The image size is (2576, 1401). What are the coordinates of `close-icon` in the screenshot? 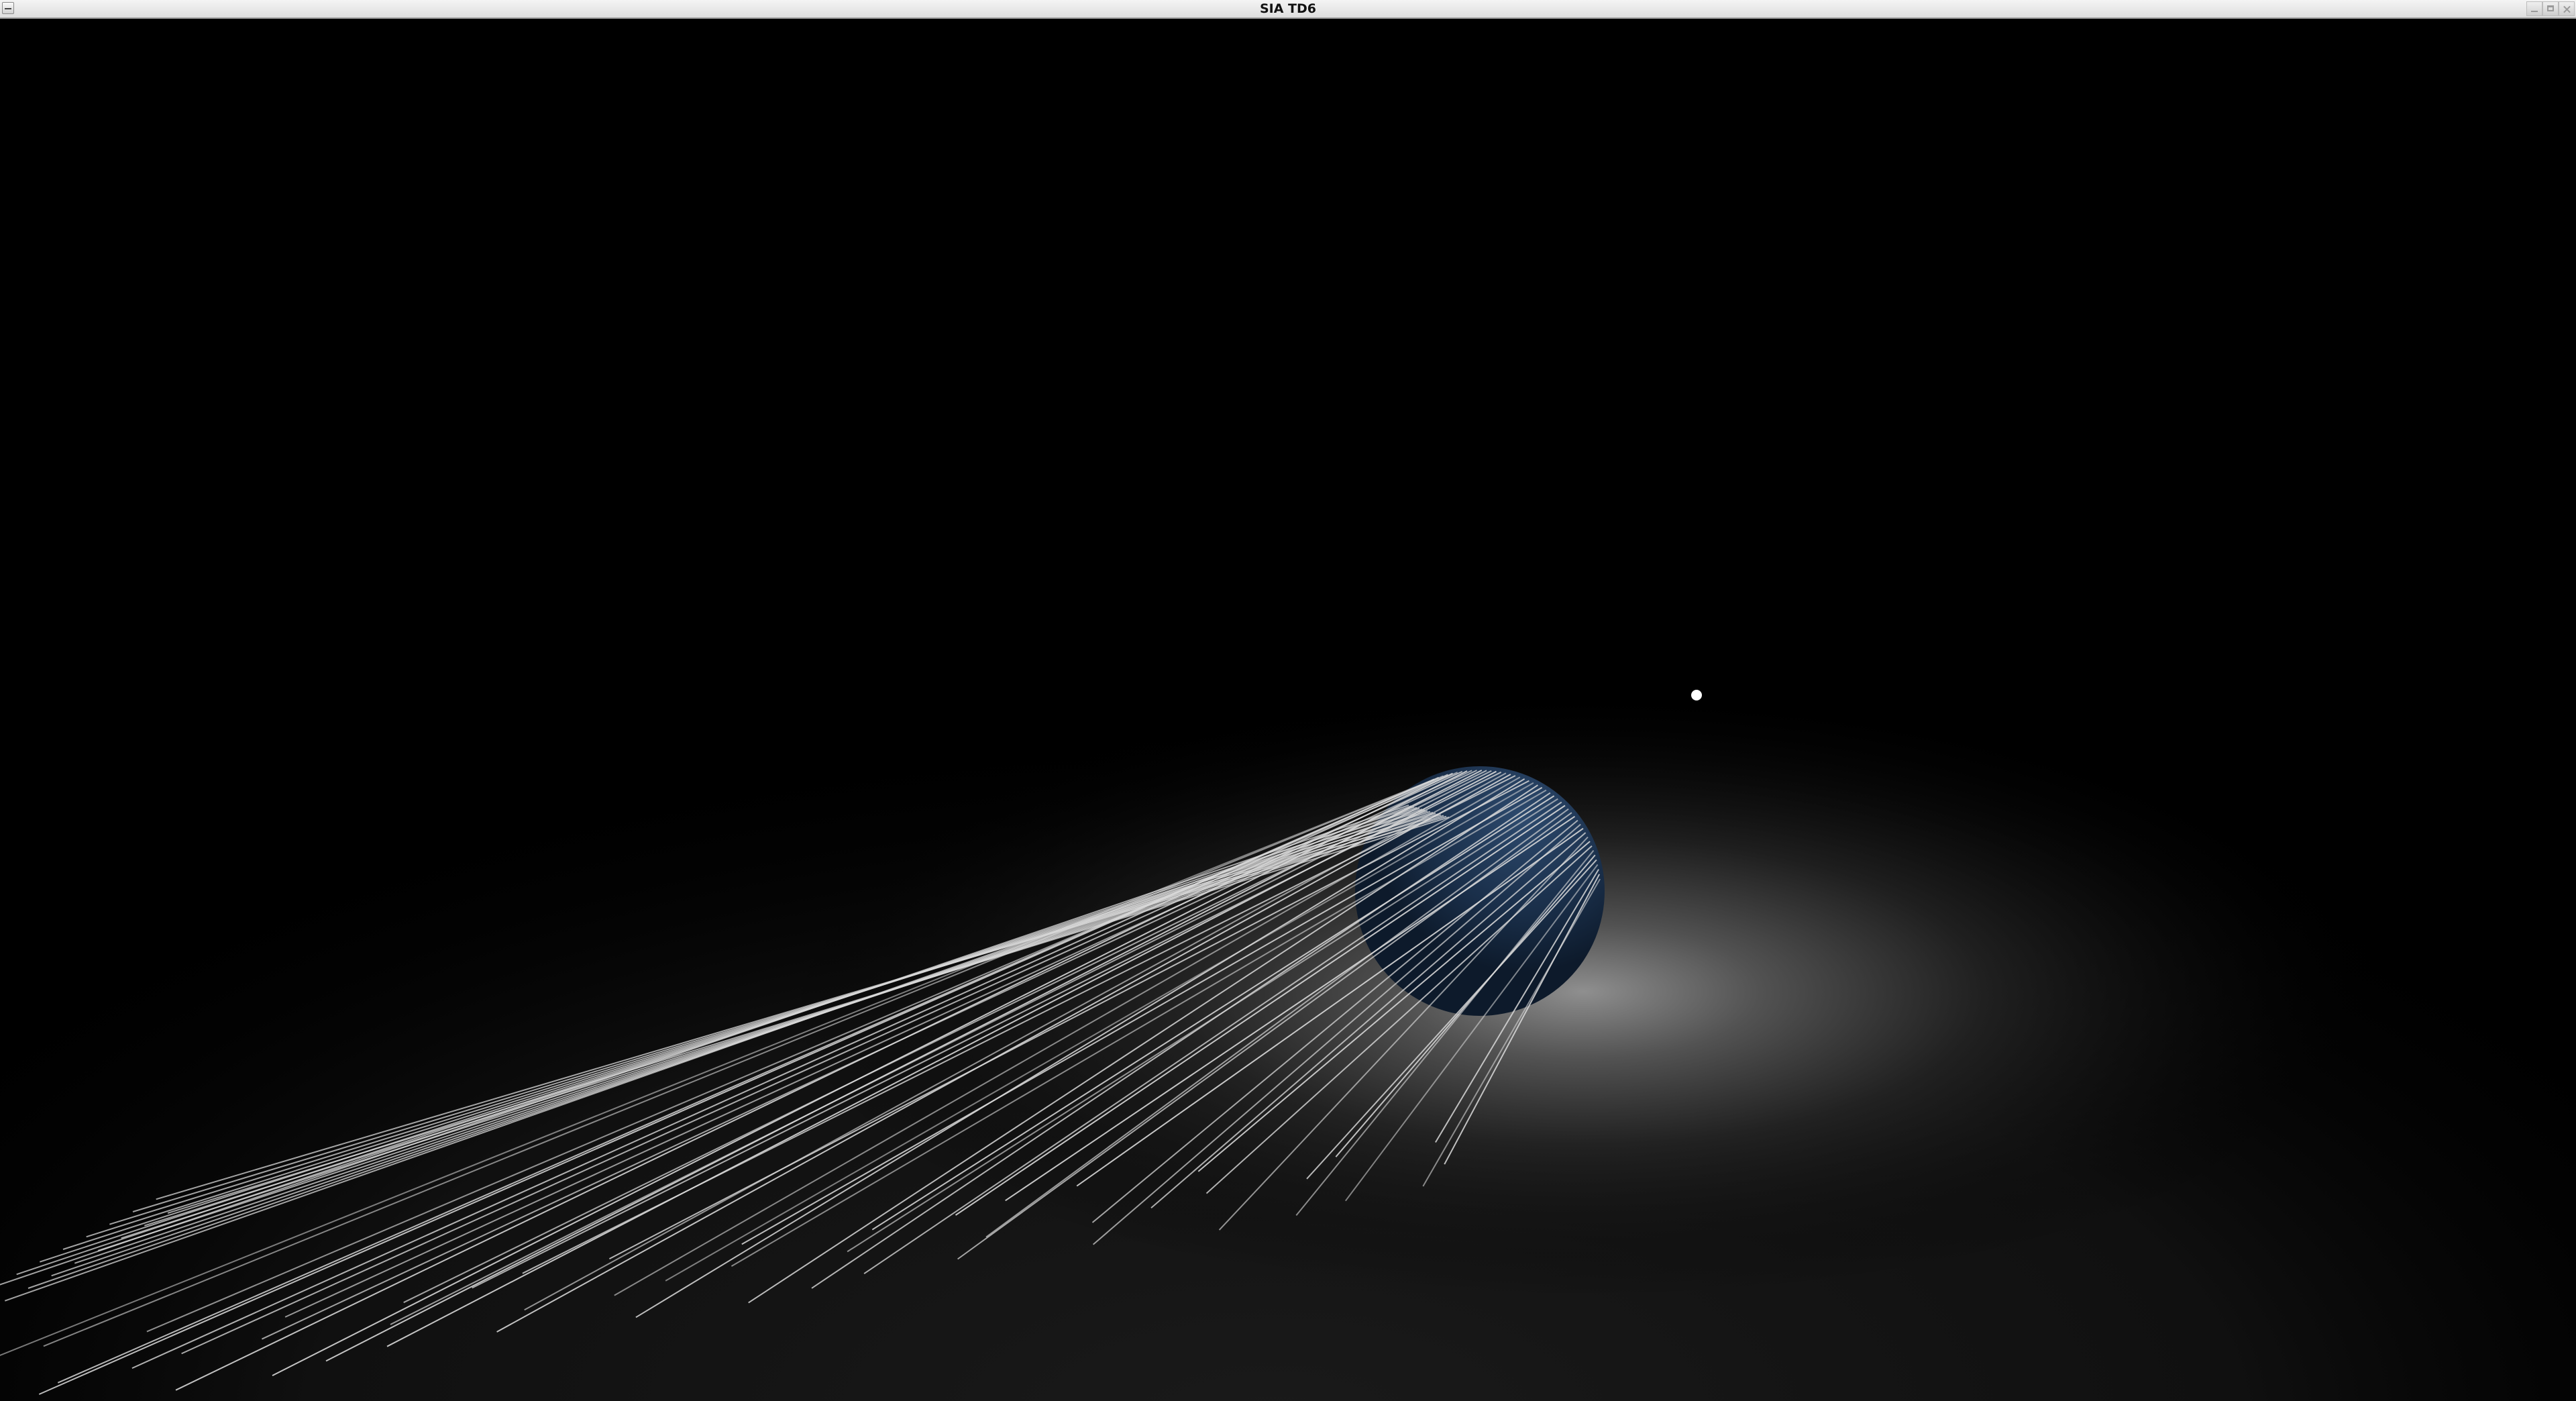 It's located at (2567, 8).